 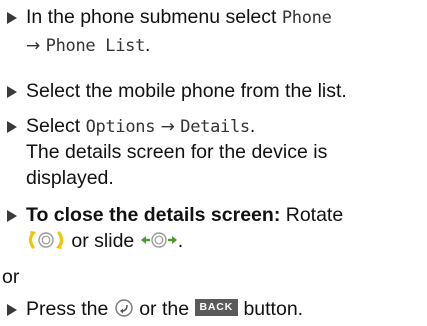 I want to click on step-3-suffix: ., so click(x=252, y=126).